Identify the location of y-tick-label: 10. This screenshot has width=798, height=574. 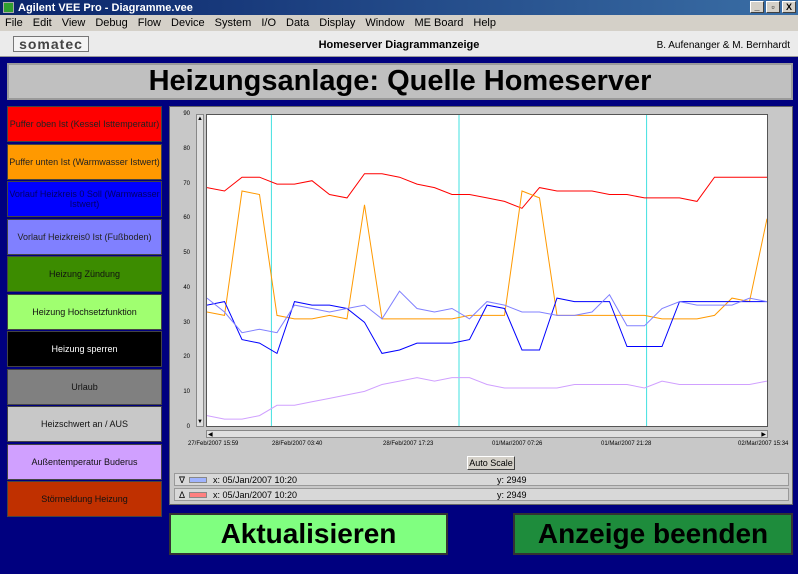
(186, 392).